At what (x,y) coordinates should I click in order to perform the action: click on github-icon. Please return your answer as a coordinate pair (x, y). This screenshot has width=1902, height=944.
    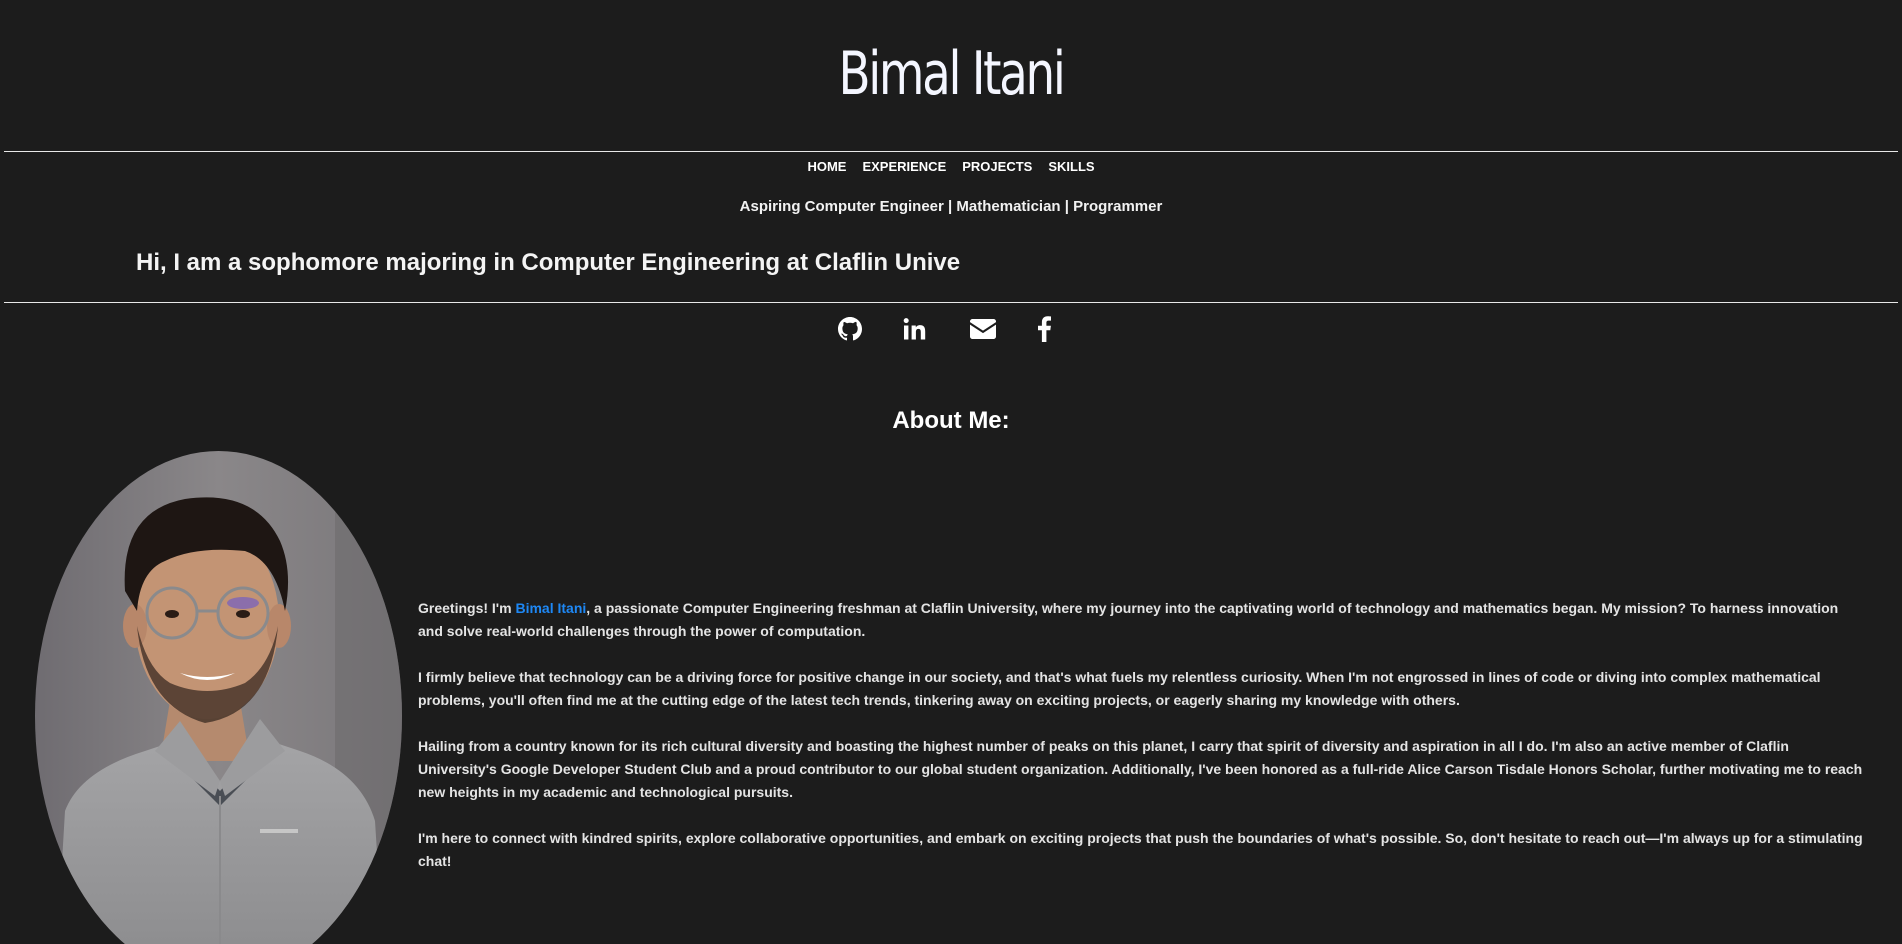
    Looking at the image, I should click on (850, 329).